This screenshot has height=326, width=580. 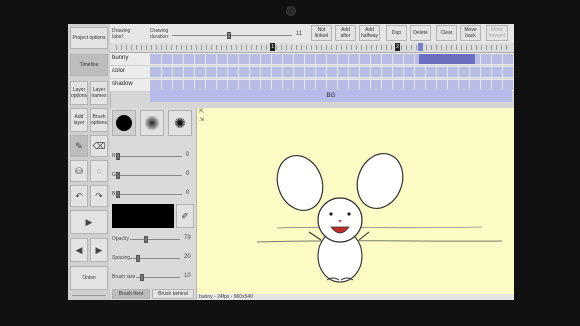 I want to click on redo-icon: ↷, so click(x=99, y=196).